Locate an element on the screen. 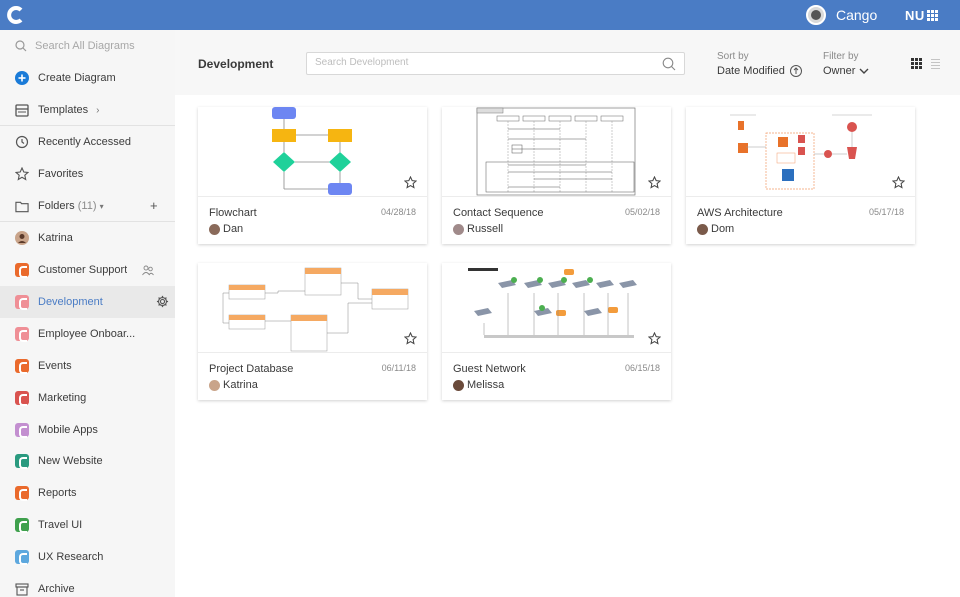 The height and width of the screenshot is (597, 960). diagram-card: Guest Network 06/15/18 Melissa is located at coordinates (556, 331).